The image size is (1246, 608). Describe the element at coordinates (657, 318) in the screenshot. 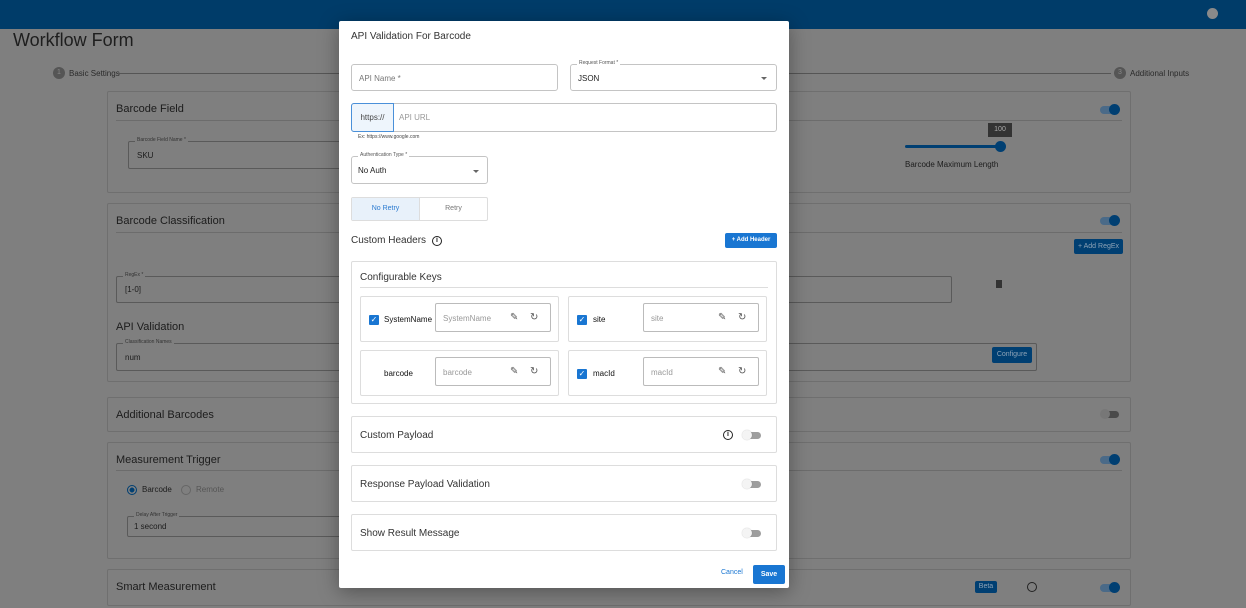

I see `placeholder: site` at that location.